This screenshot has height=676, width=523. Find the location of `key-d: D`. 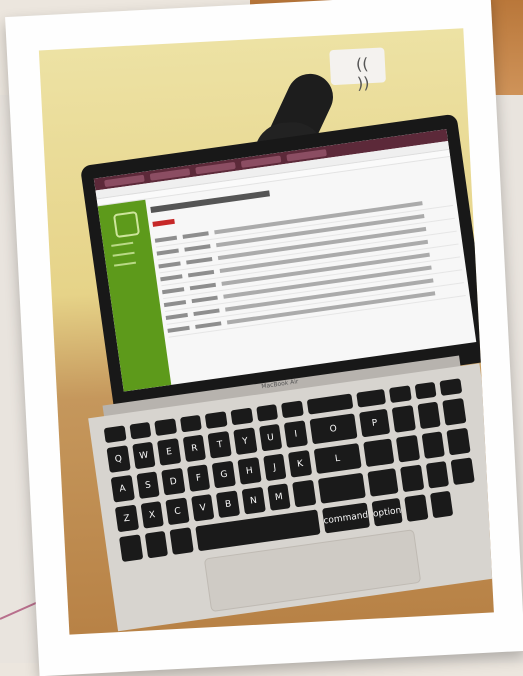

key-d: D is located at coordinates (173, 481).